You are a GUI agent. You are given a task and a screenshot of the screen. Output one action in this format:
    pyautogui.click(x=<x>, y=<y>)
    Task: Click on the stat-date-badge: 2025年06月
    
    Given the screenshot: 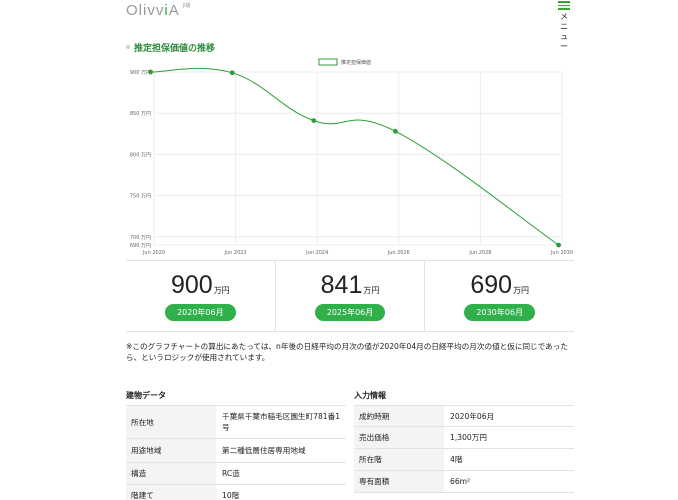 What is the action you would take?
    pyautogui.click(x=350, y=312)
    